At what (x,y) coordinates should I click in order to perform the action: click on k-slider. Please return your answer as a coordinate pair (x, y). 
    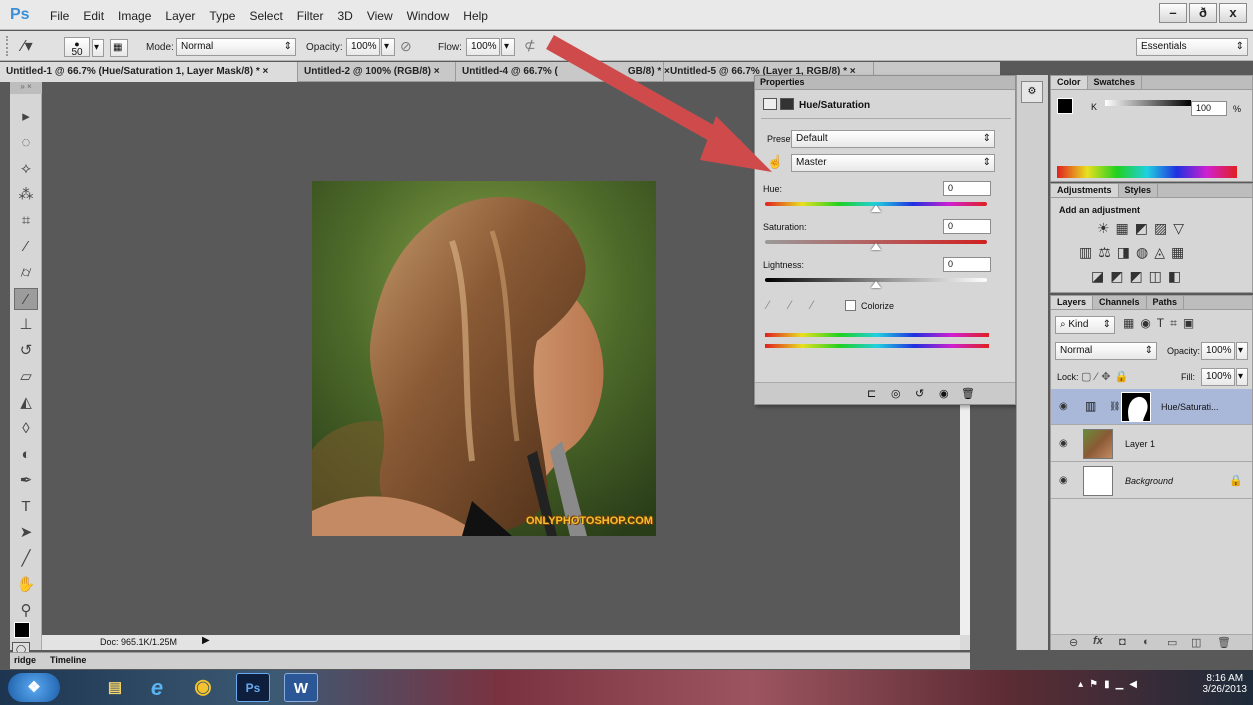
    Looking at the image, I should click on (1148, 103).